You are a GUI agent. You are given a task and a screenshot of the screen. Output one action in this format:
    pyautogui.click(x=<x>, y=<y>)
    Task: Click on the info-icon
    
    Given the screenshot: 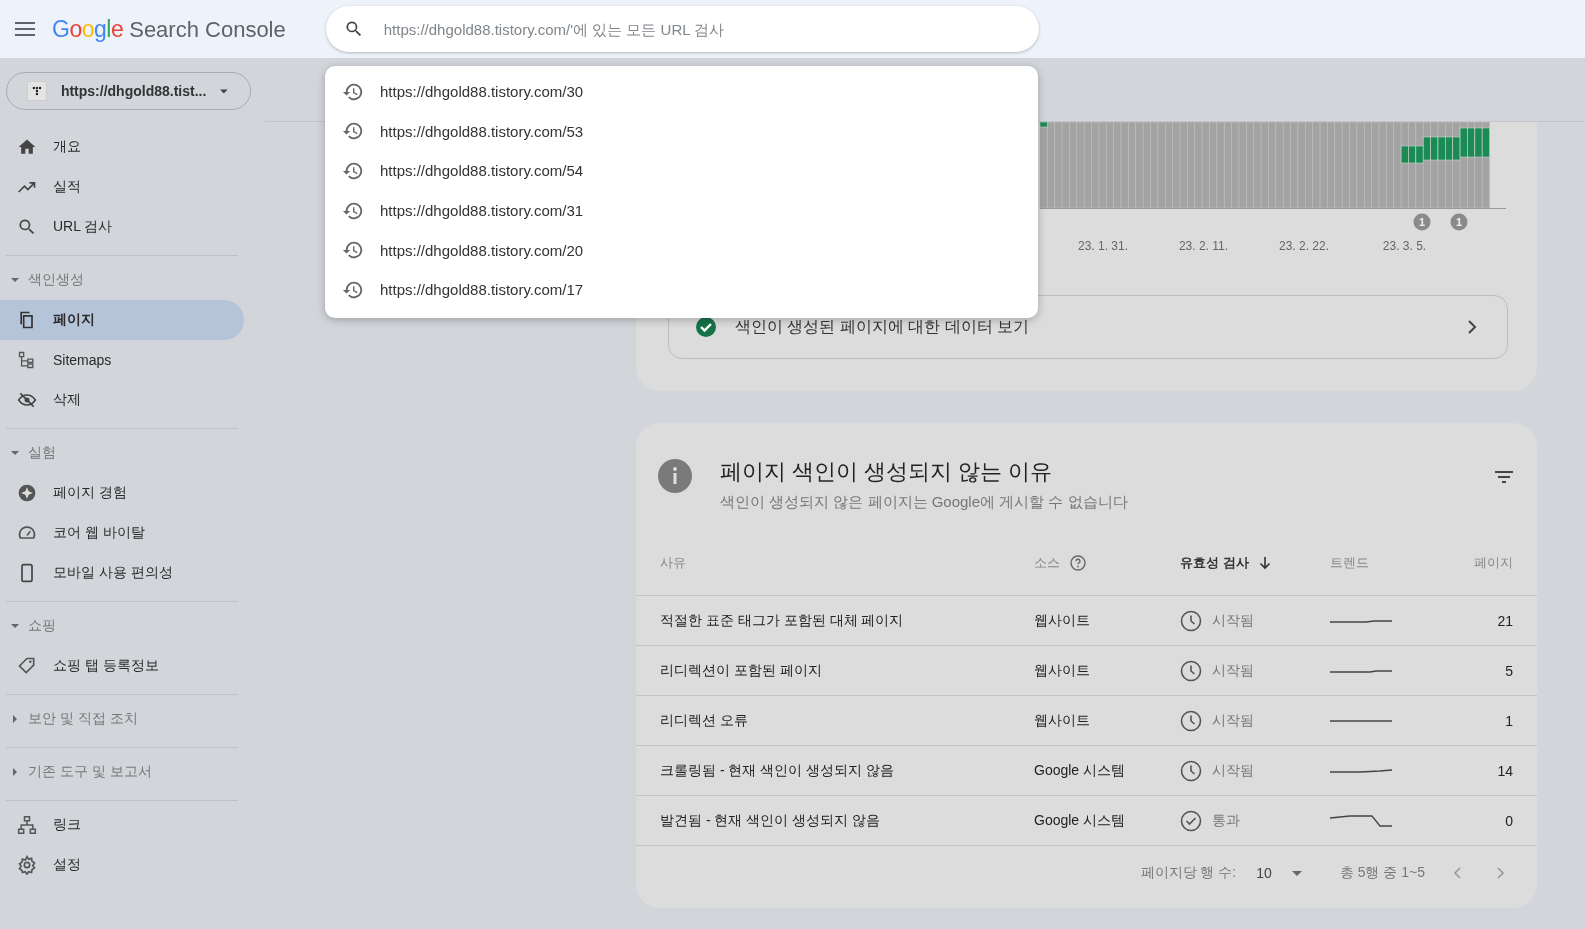 What is the action you would take?
    pyautogui.click(x=675, y=476)
    